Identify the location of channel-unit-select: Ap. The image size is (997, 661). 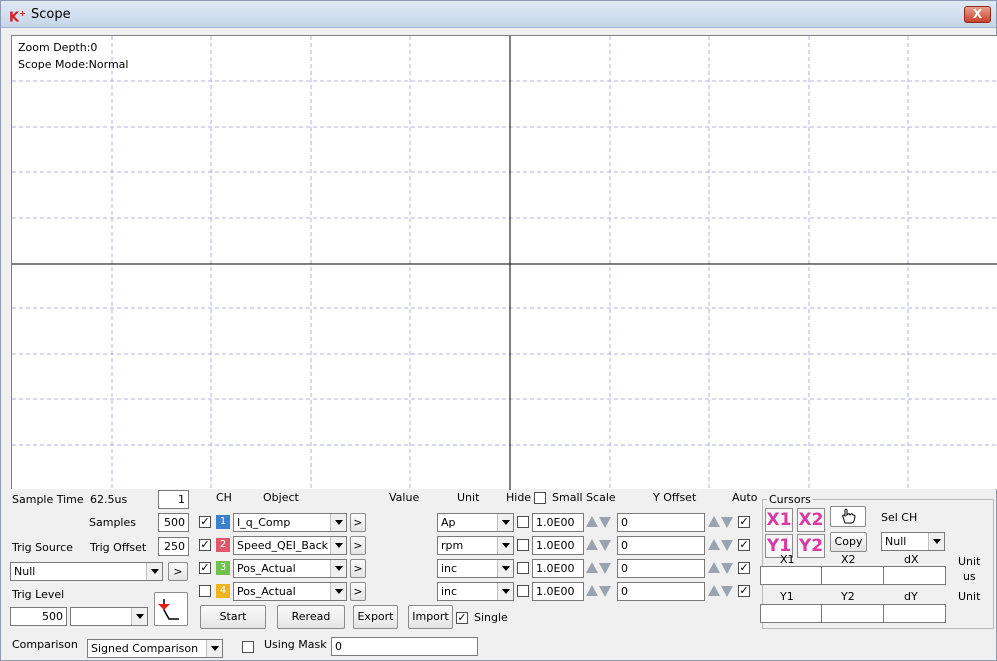
(475, 522).